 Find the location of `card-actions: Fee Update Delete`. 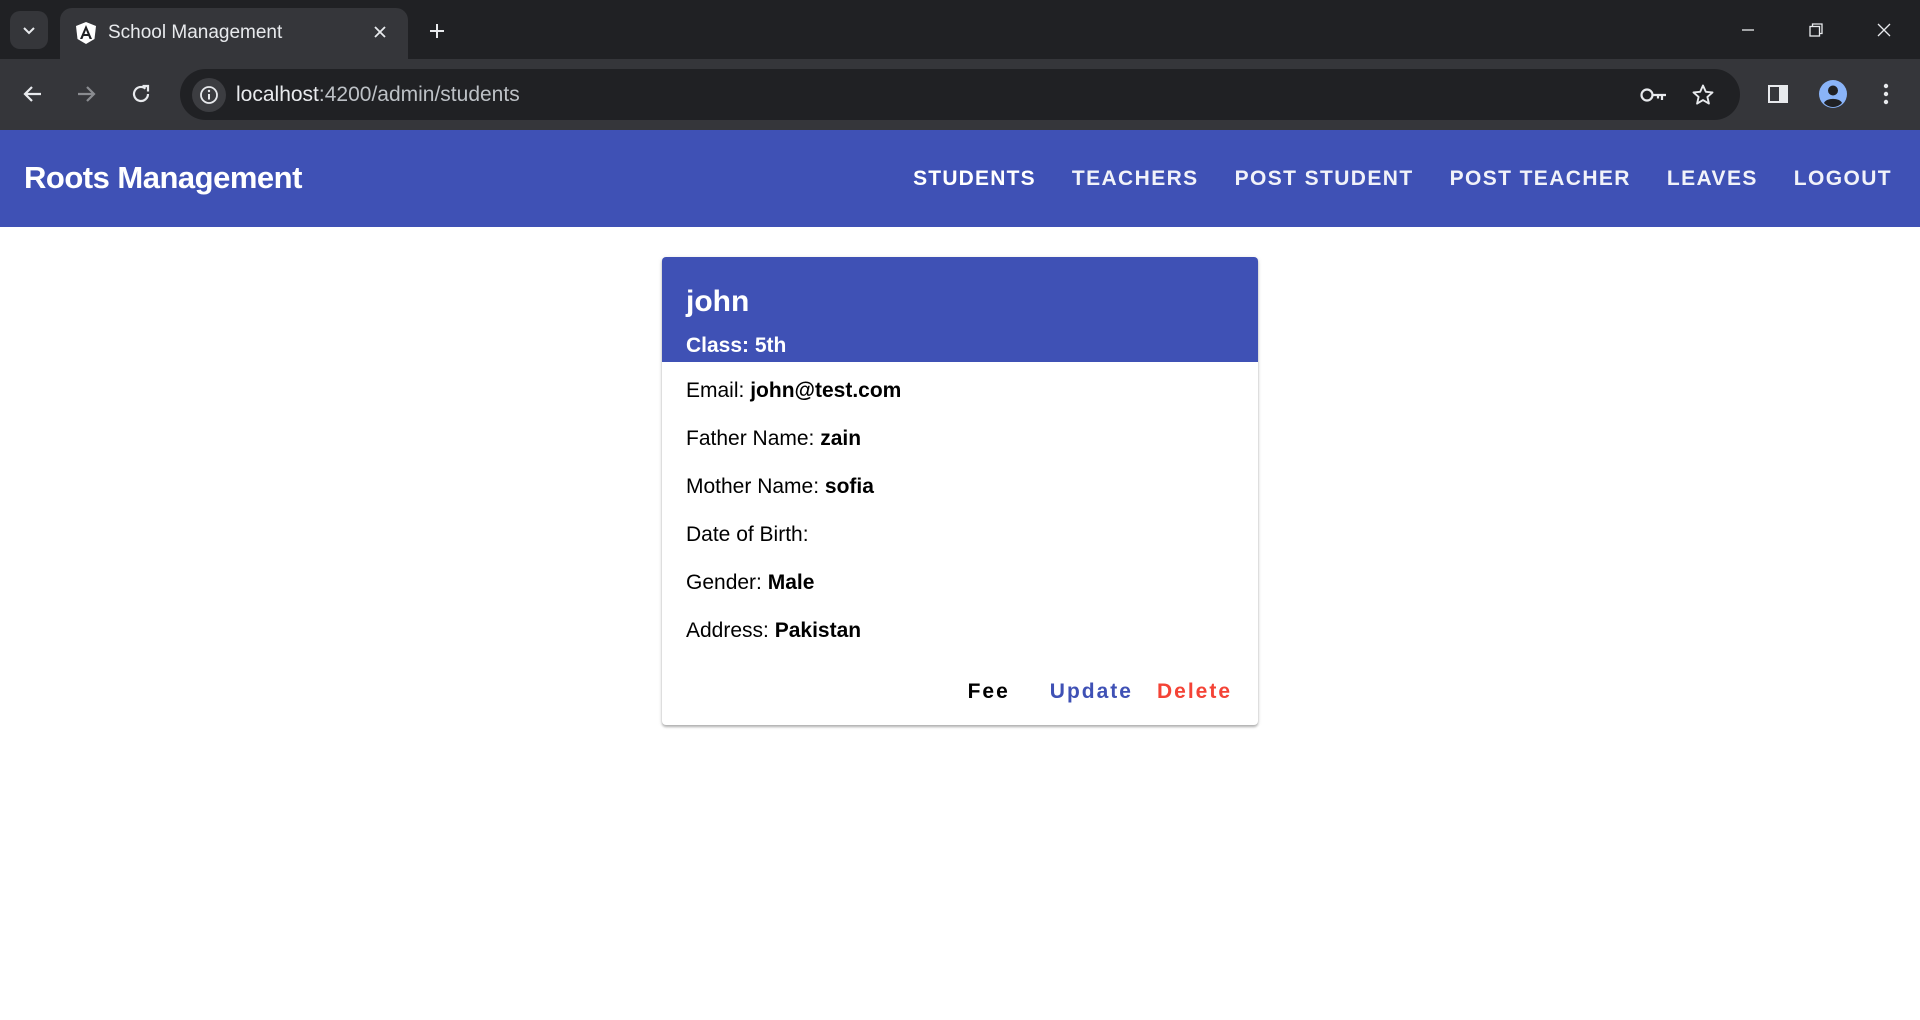

card-actions: Fee Update Delete is located at coordinates (1100, 692).